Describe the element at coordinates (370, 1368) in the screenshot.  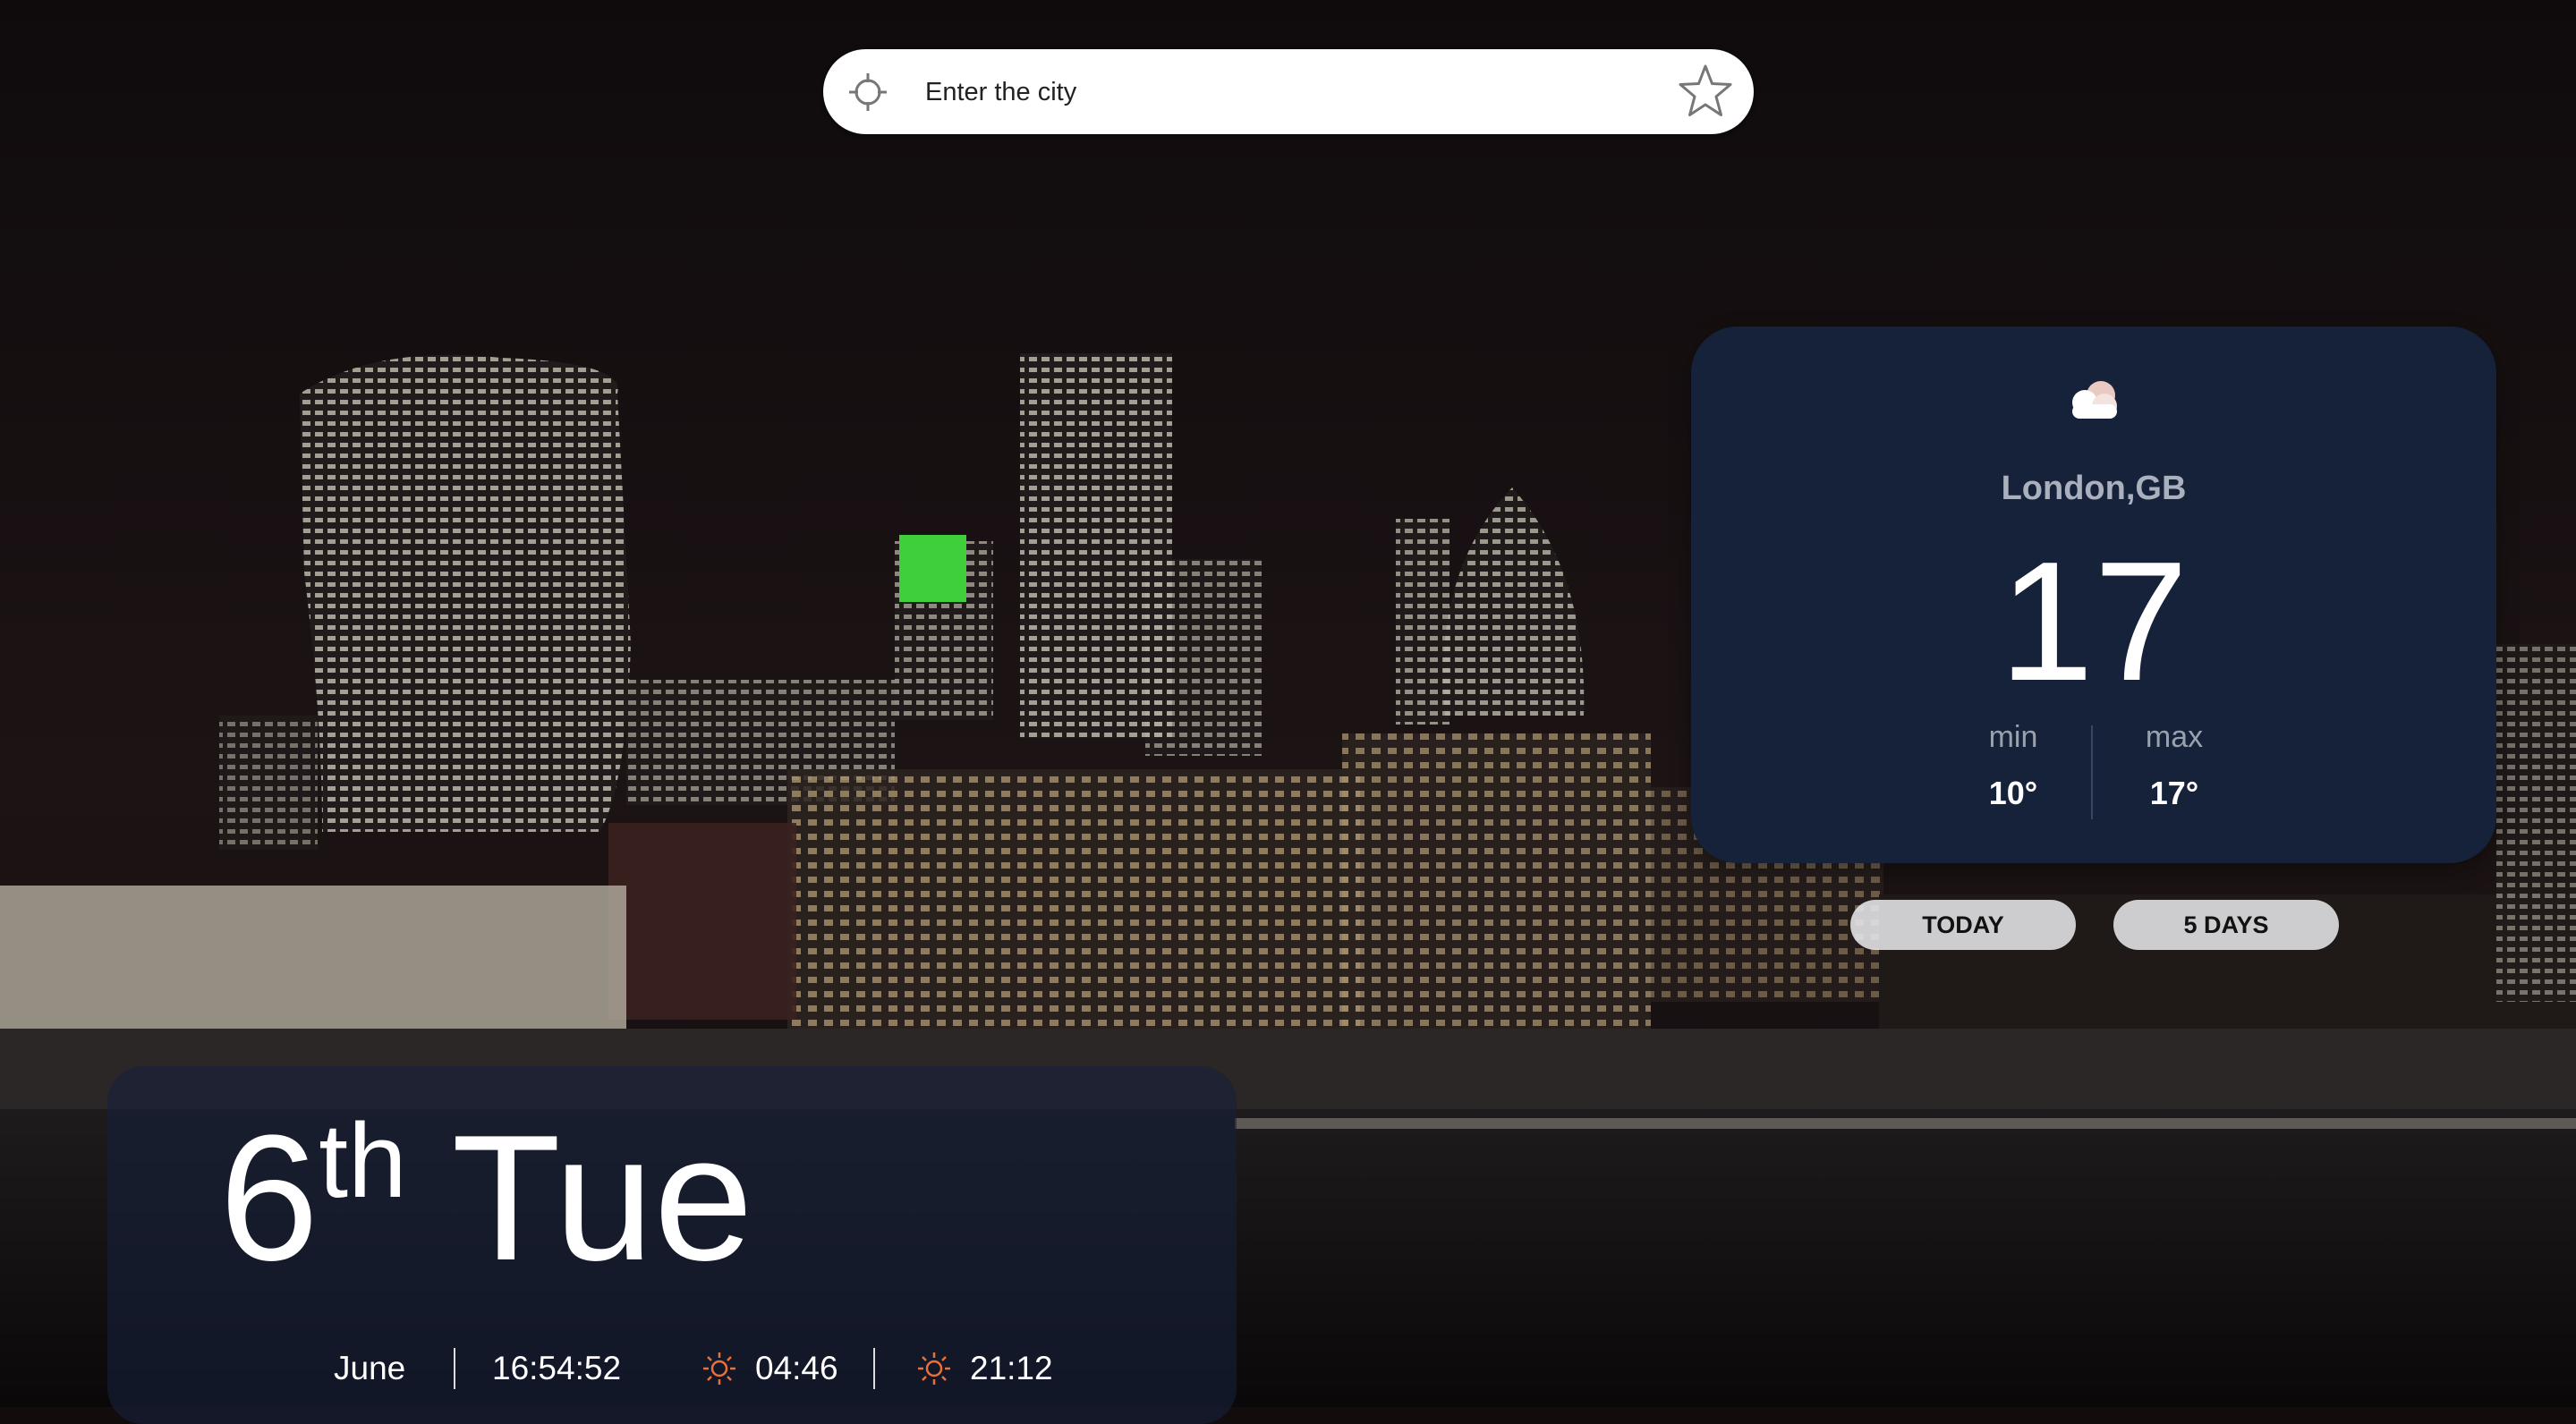
I see `month: June` at that location.